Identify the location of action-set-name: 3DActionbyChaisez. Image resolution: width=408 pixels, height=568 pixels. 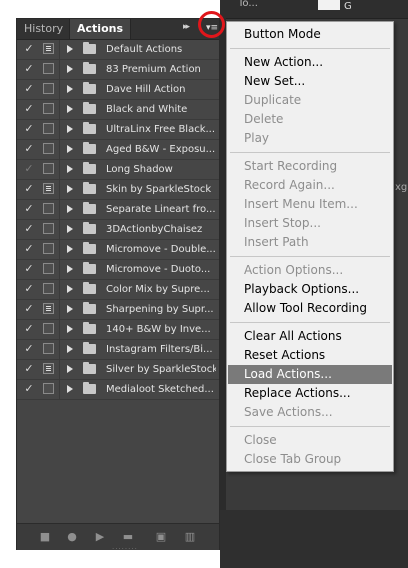
(154, 229).